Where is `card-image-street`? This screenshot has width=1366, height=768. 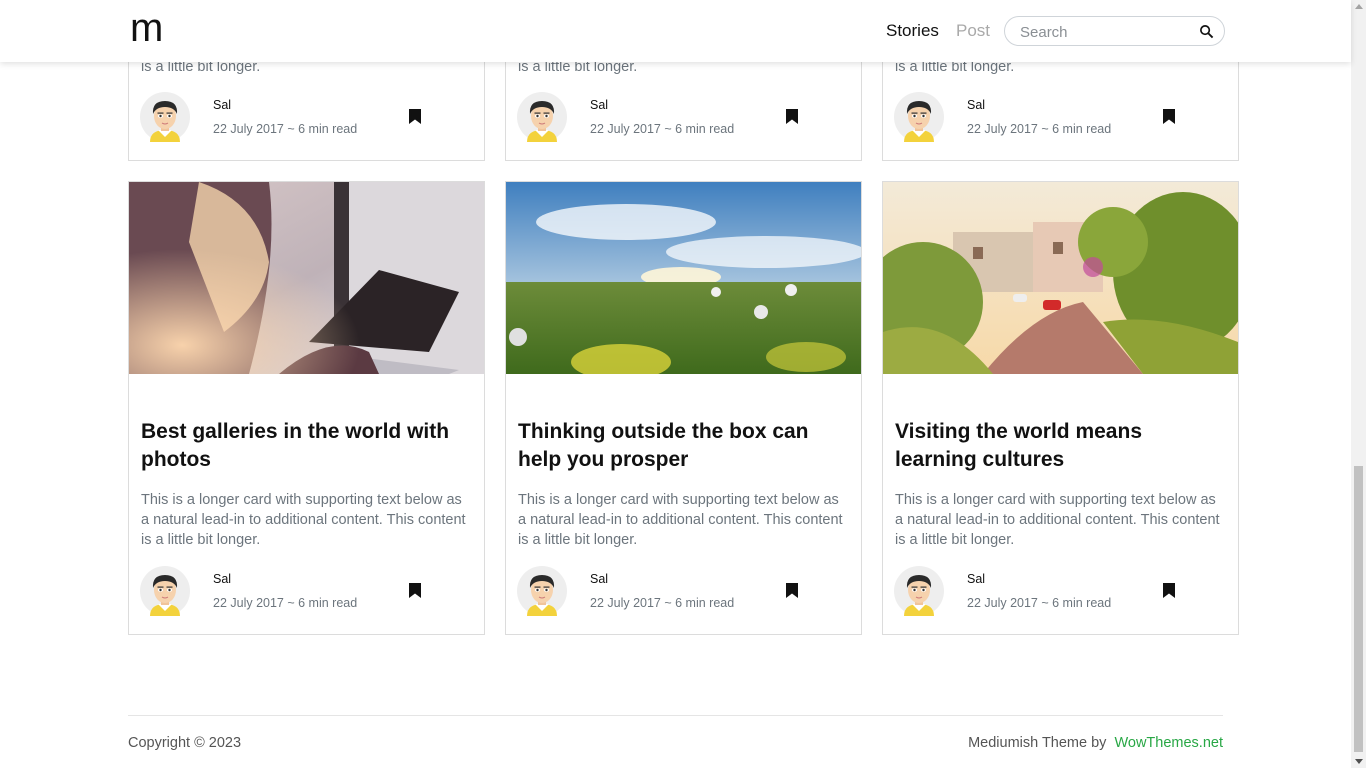 card-image-street is located at coordinates (1060, 278).